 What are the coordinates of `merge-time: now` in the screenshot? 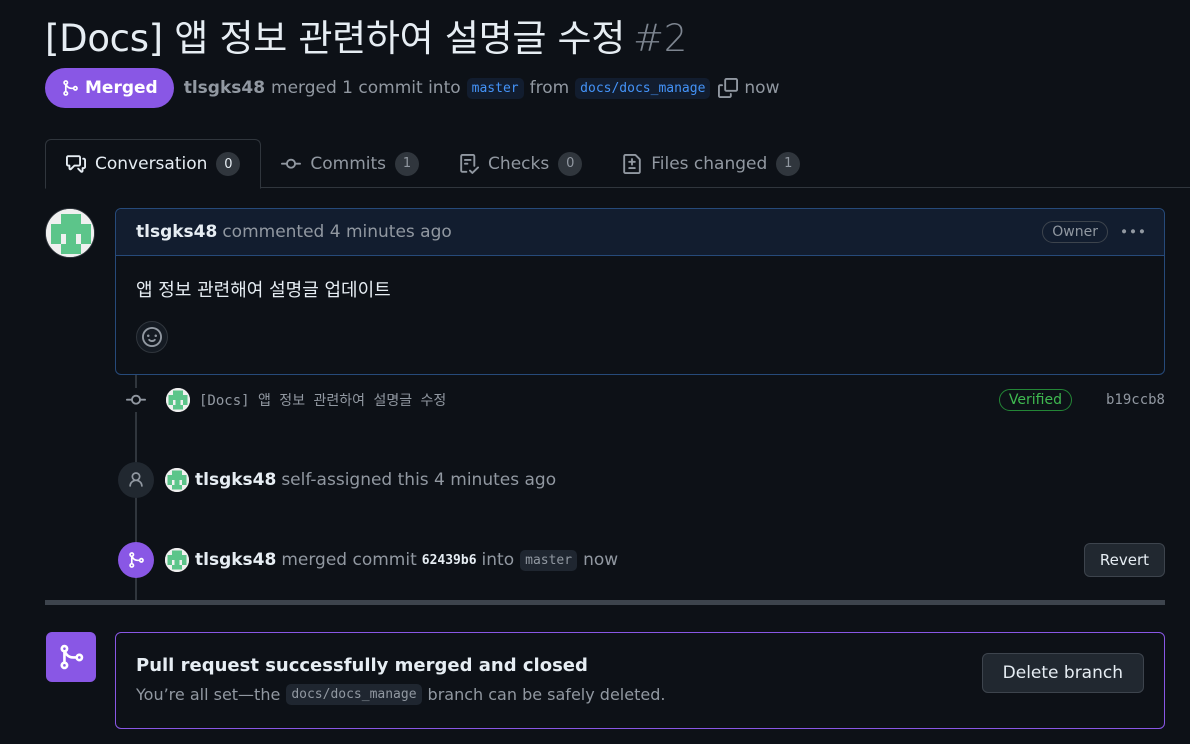 It's located at (762, 88).